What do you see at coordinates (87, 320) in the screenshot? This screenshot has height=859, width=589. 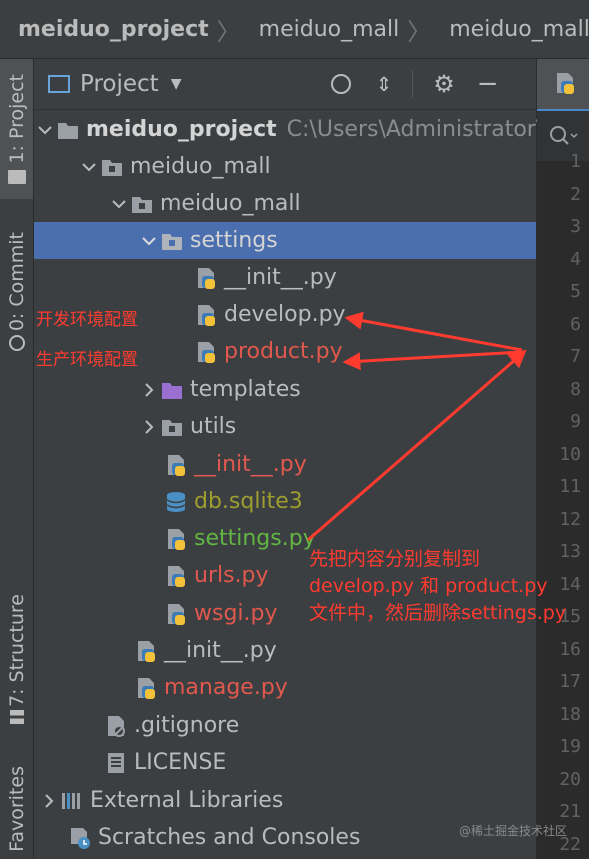 I see `annotation-dev-env: 开发环境配置` at bounding box center [87, 320].